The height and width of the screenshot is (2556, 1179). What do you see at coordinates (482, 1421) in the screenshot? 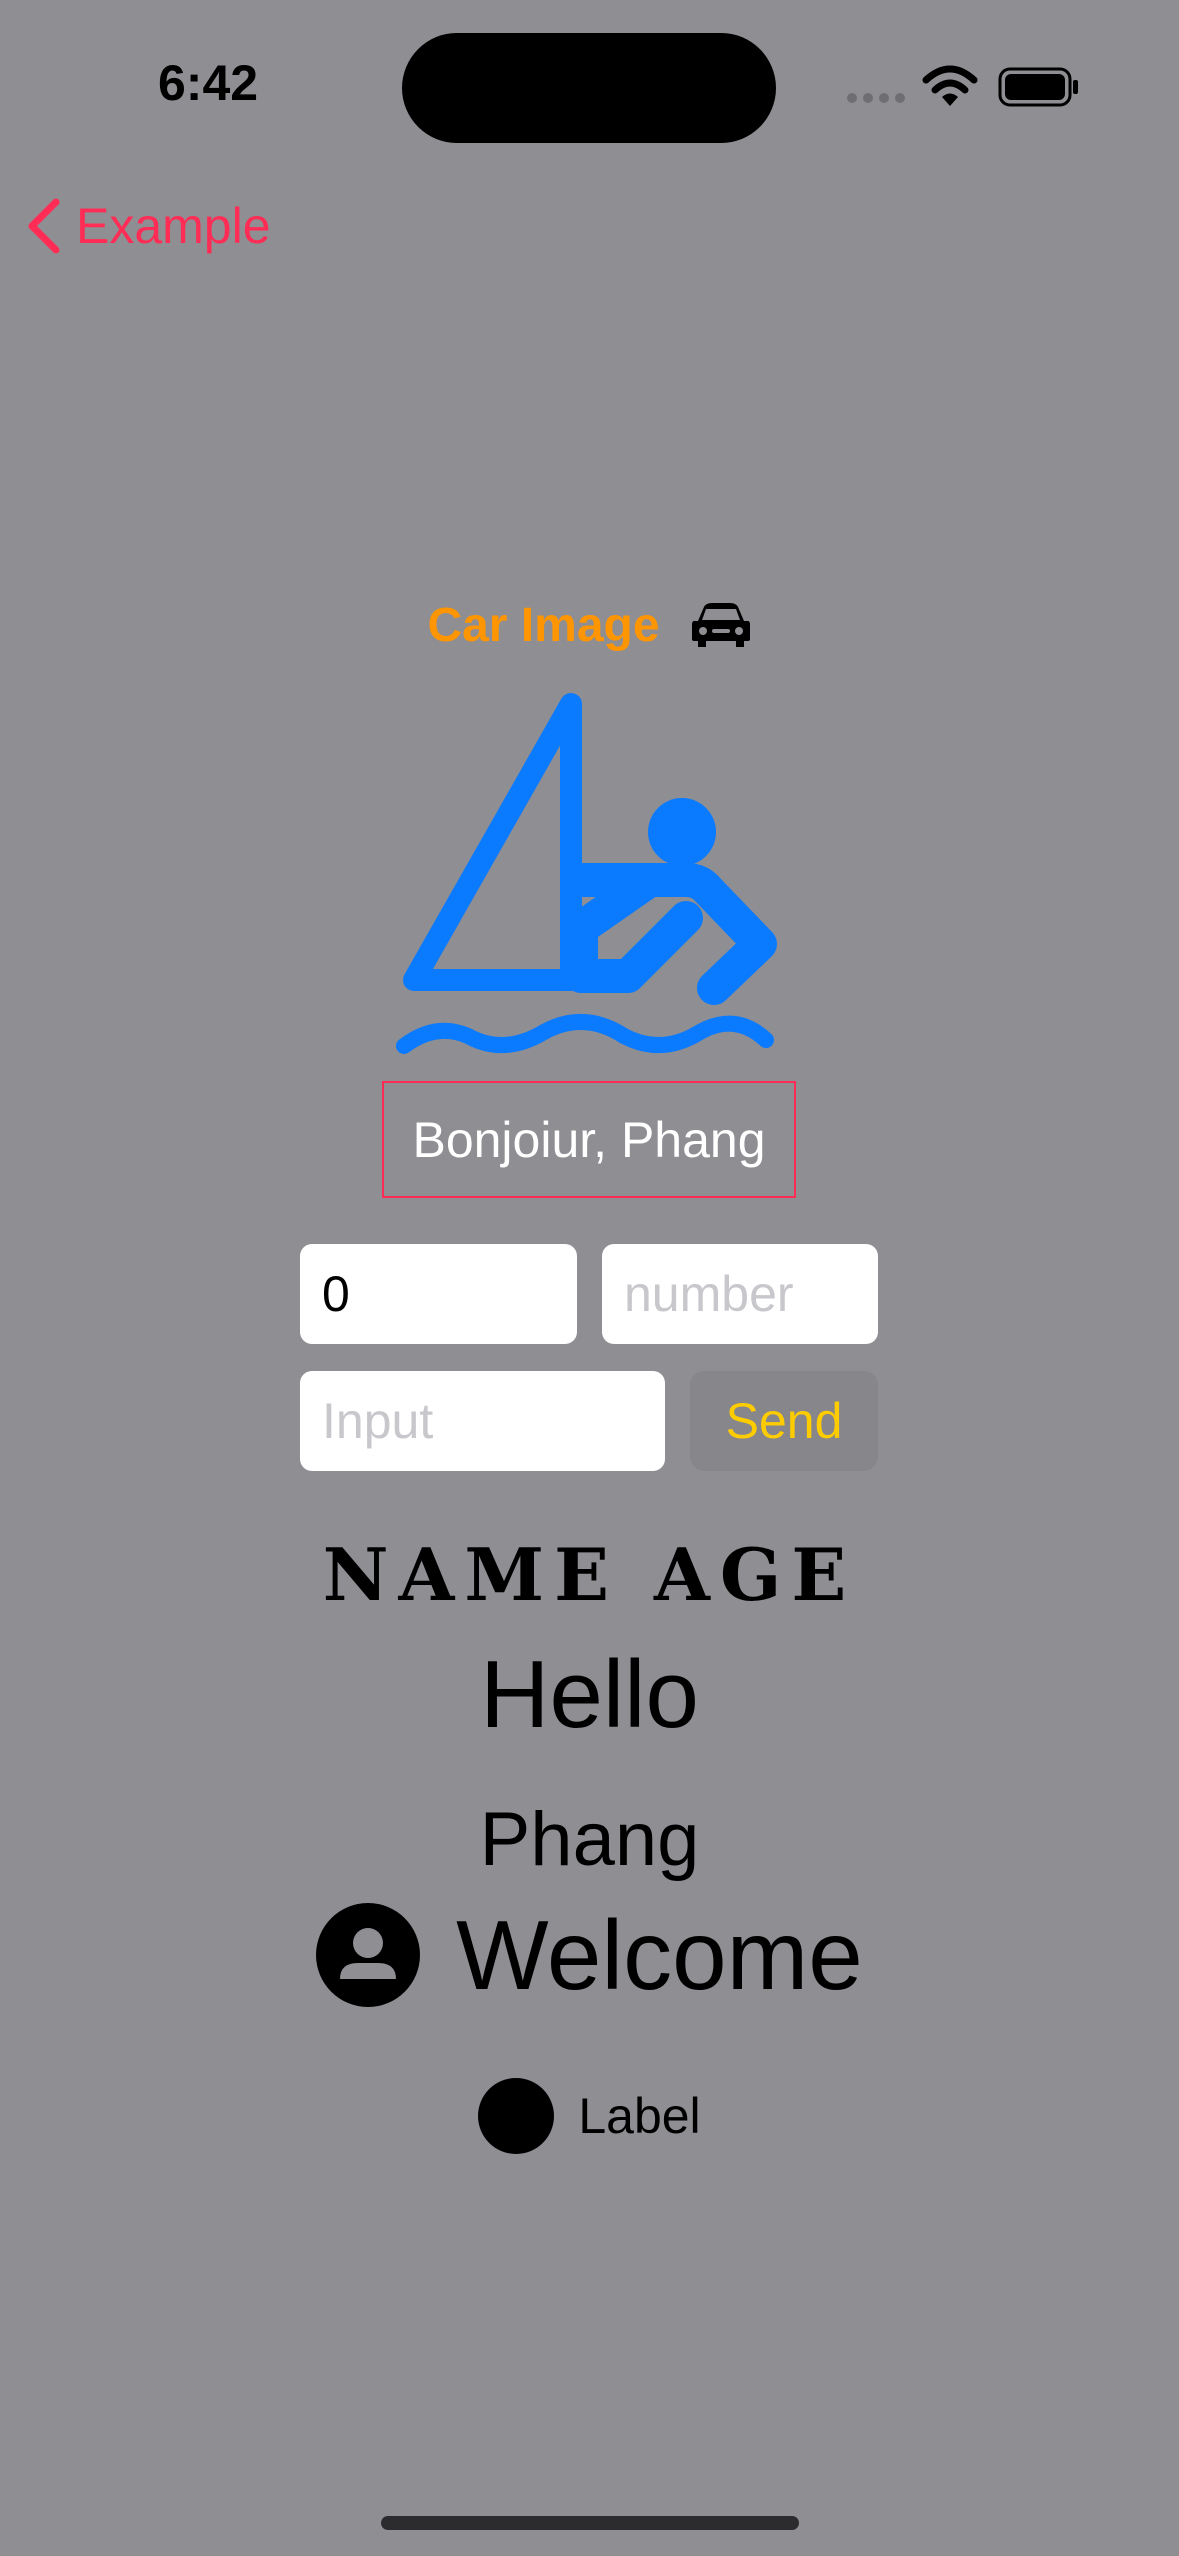
I see `text-input` at bounding box center [482, 1421].